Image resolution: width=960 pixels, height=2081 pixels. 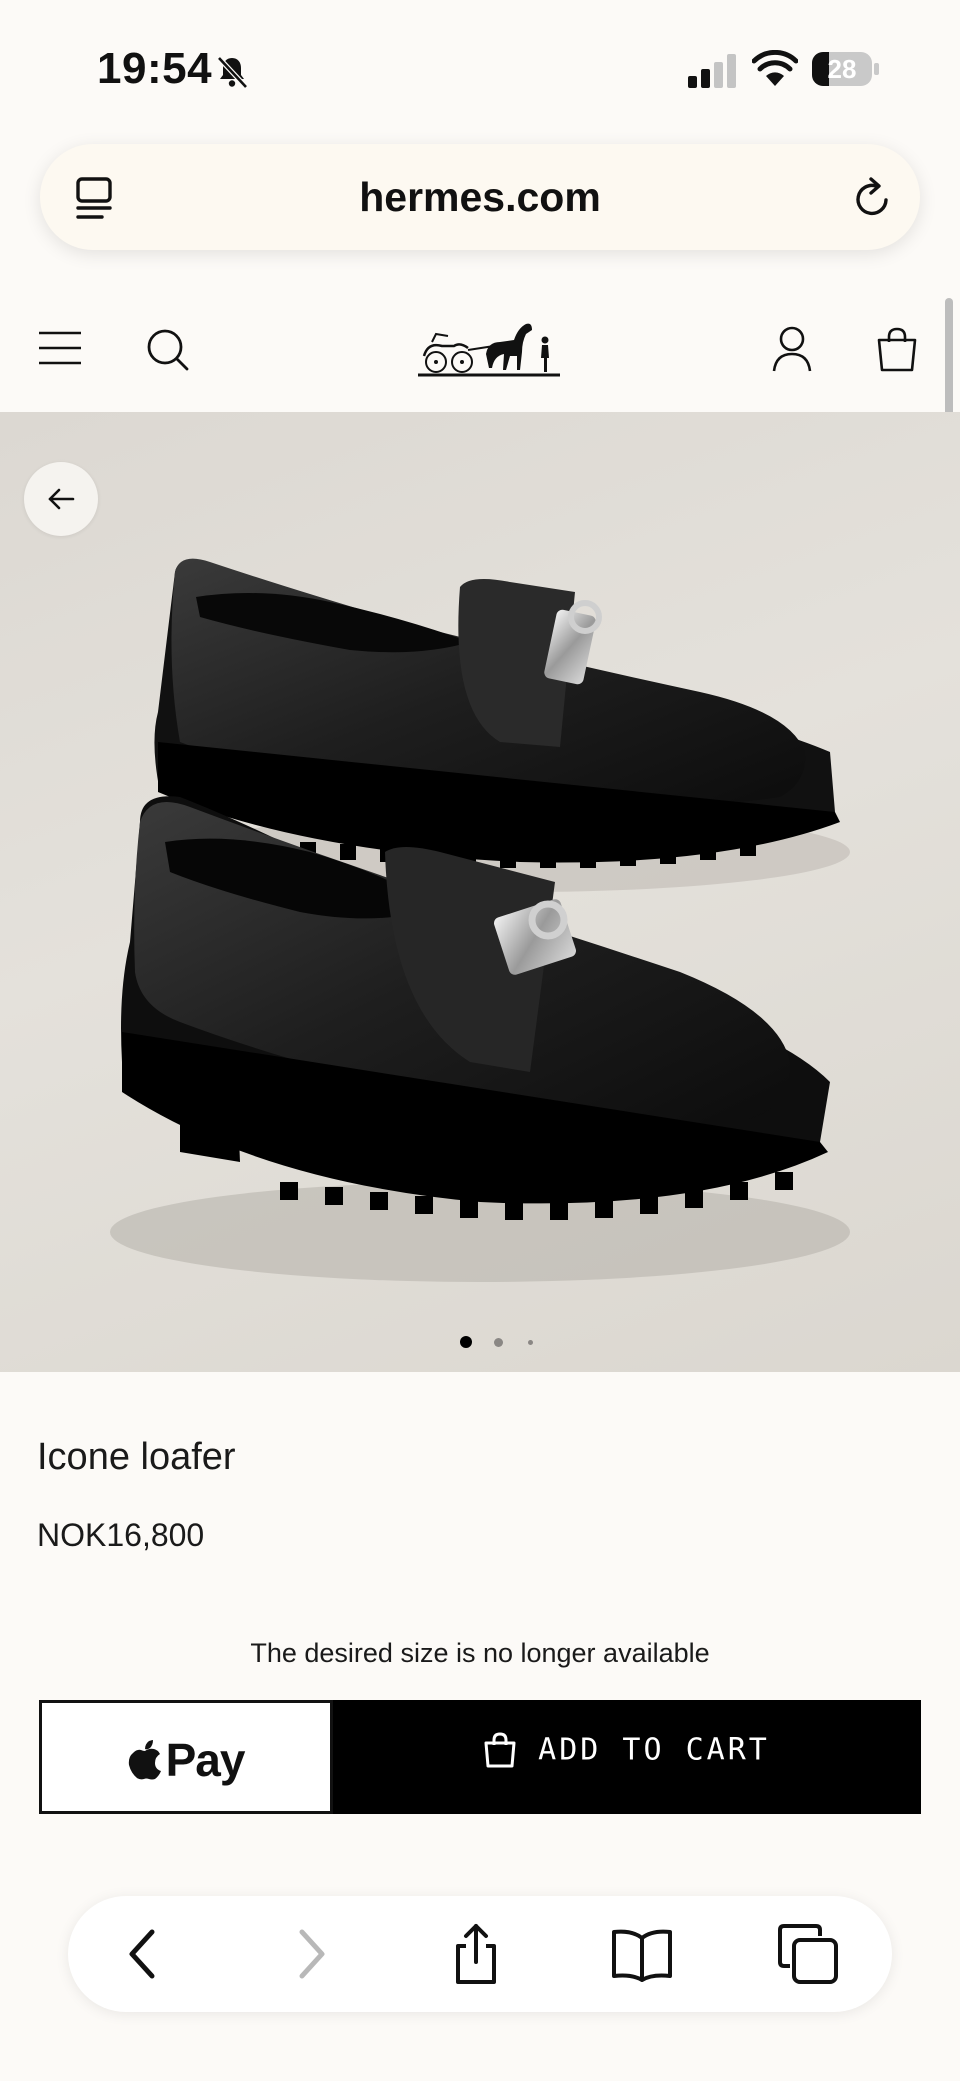 What do you see at coordinates (121, 1535) in the screenshot?
I see `product-price: NOK16,800` at bounding box center [121, 1535].